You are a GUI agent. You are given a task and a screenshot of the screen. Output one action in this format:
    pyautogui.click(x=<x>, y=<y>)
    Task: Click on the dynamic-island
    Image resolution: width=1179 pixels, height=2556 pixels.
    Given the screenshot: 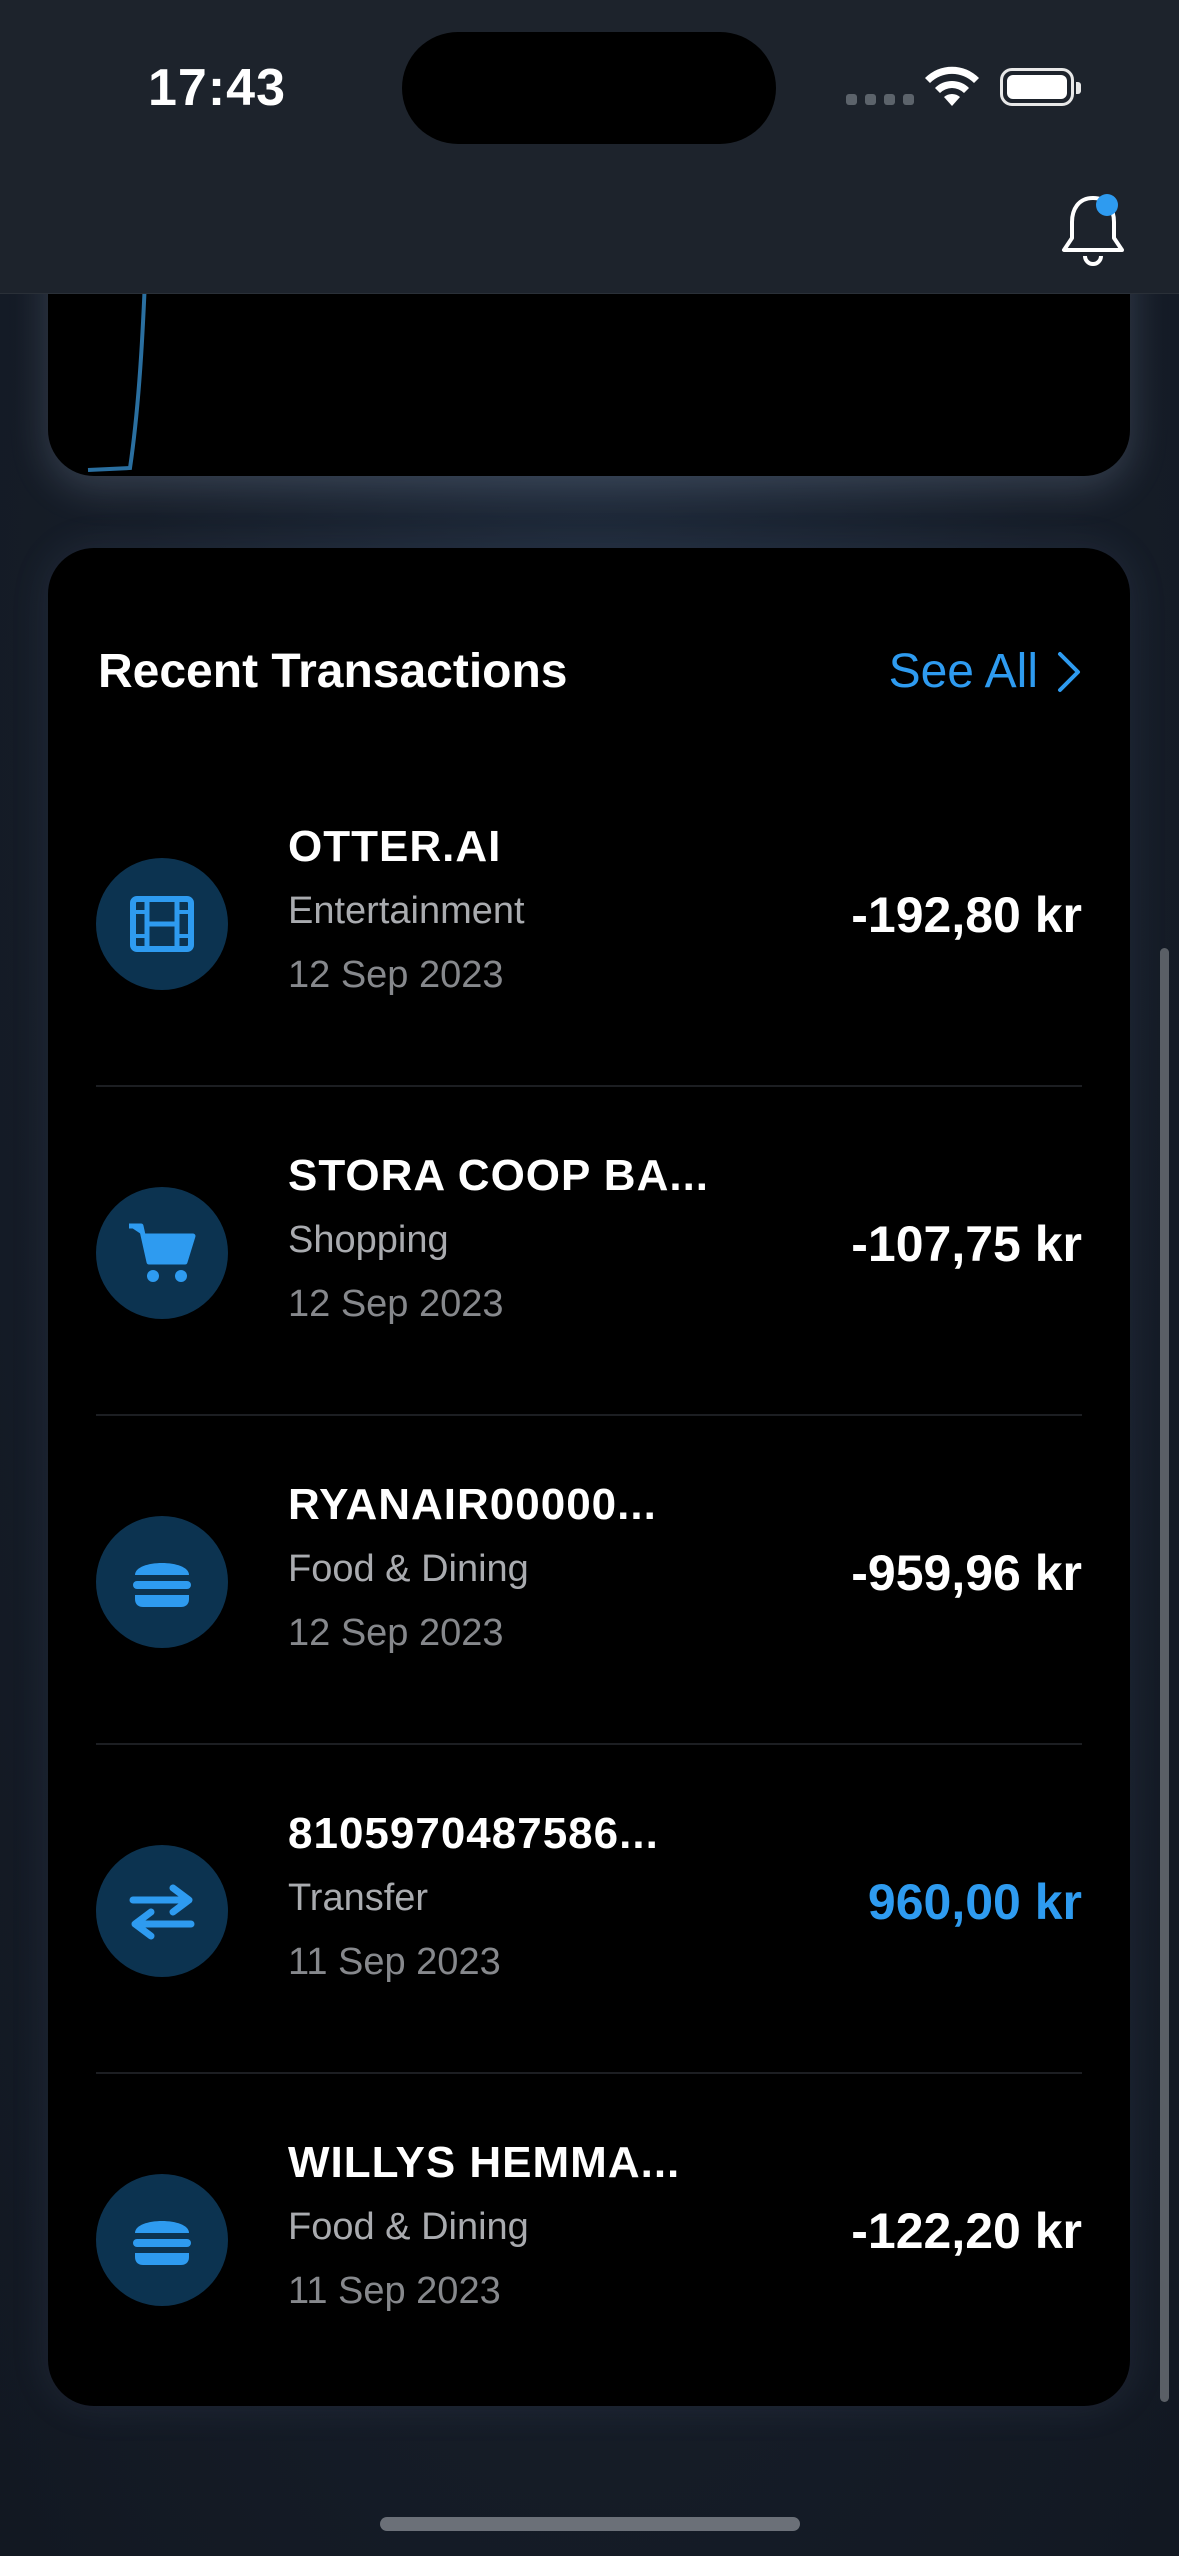 What is the action you would take?
    pyautogui.click(x=589, y=88)
    